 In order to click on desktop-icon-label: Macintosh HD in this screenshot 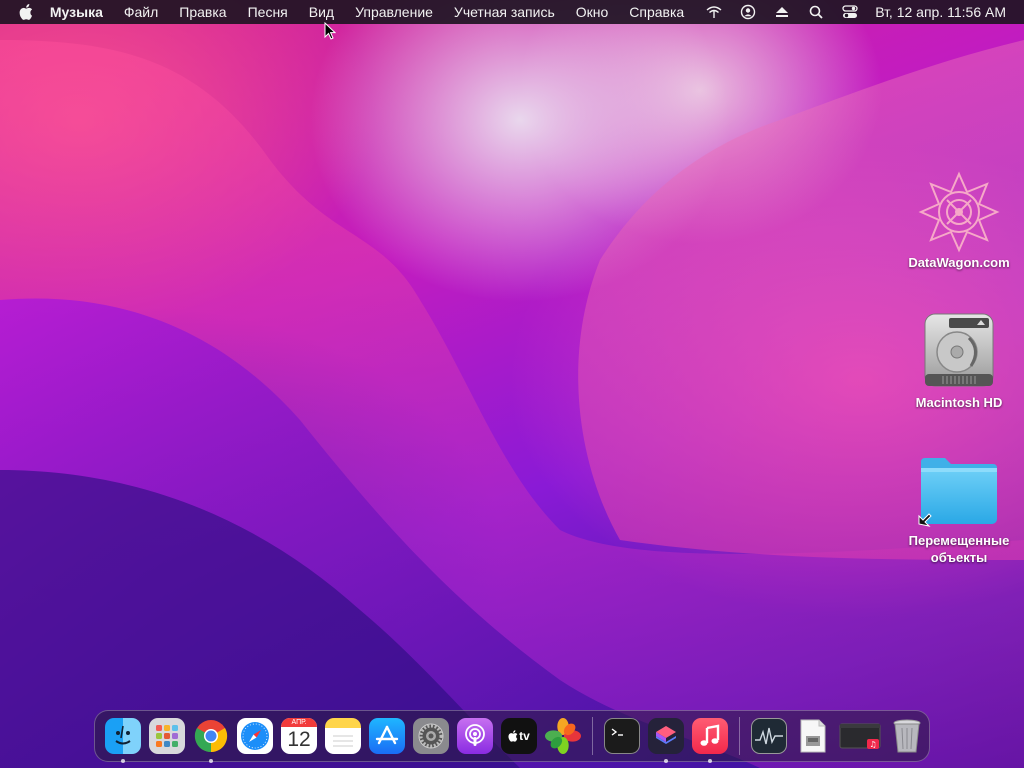, I will do `click(959, 402)`.